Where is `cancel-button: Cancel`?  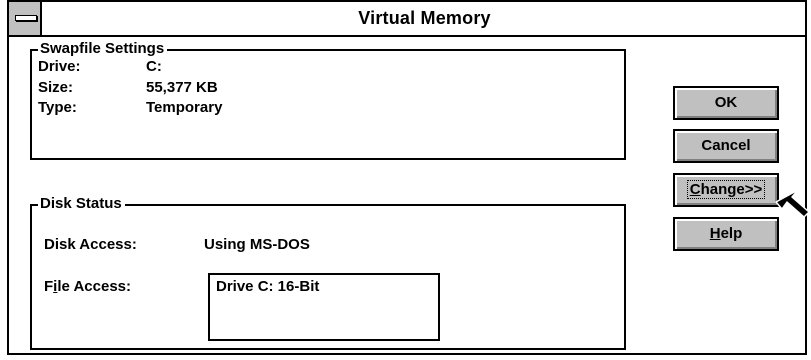
cancel-button: Cancel is located at coordinates (726, 146).